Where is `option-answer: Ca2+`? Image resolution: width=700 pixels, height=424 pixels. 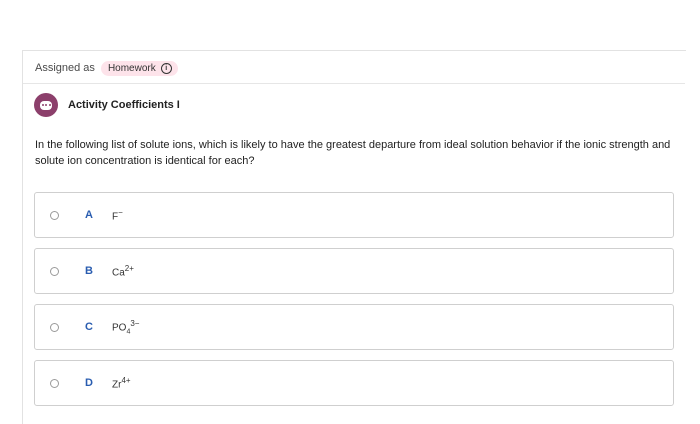
option-answer: Ca2+ is located at coordinates (123, 271).